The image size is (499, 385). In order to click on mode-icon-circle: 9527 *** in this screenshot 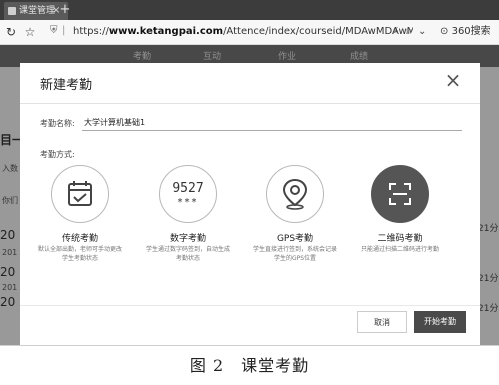, I will do `click(188, 194)`.